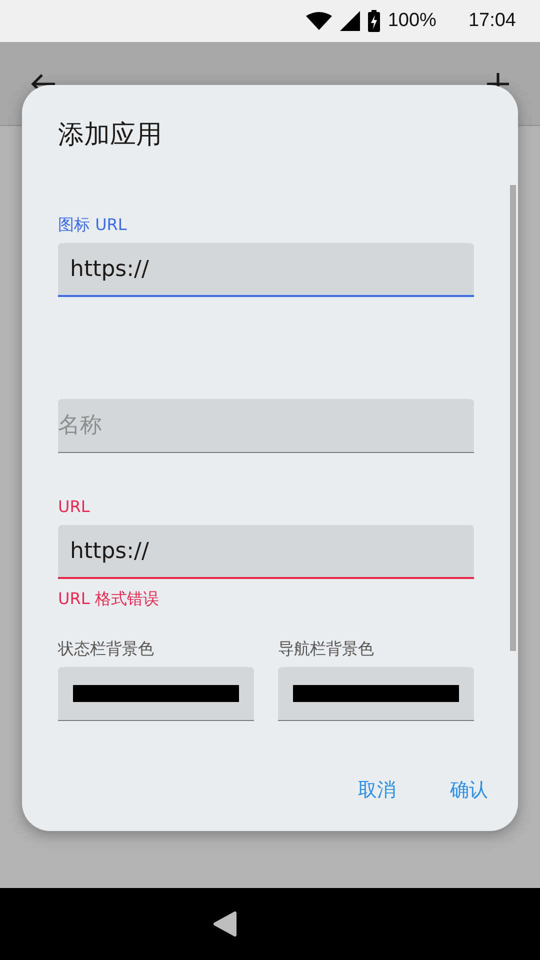 The height and width of the screenshot is (960, 540). What do you see at coordinates (350, 21) in the screenshot?
I see `signal-icon` at bounding box center [350, 21].